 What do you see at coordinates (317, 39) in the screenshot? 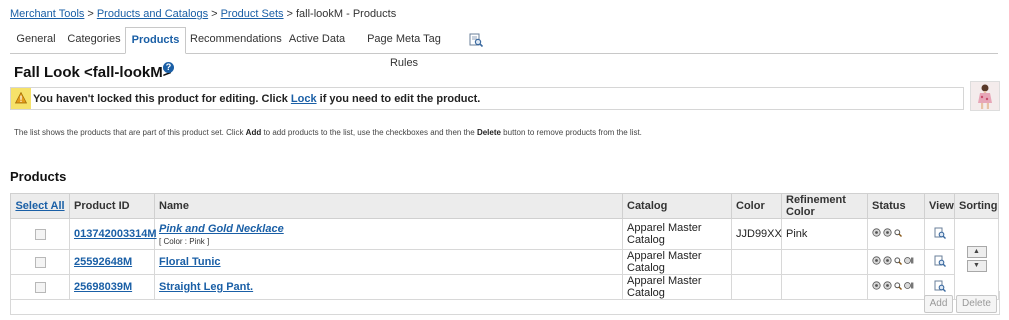
I see `tab-active-data: Active Data` at bounding box center [317, 39].